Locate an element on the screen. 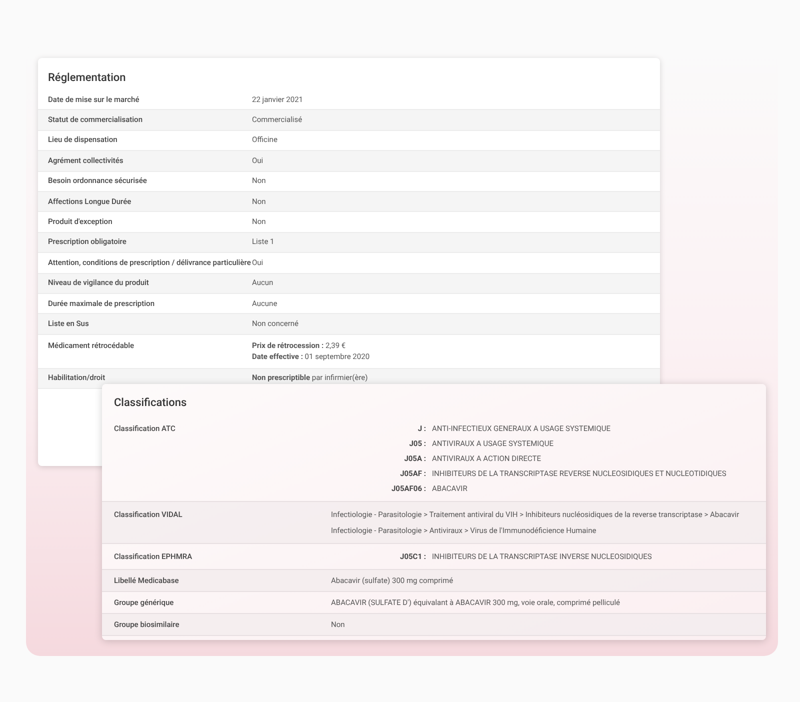  card-title: Réglementation is located at coordinates (87, 77).